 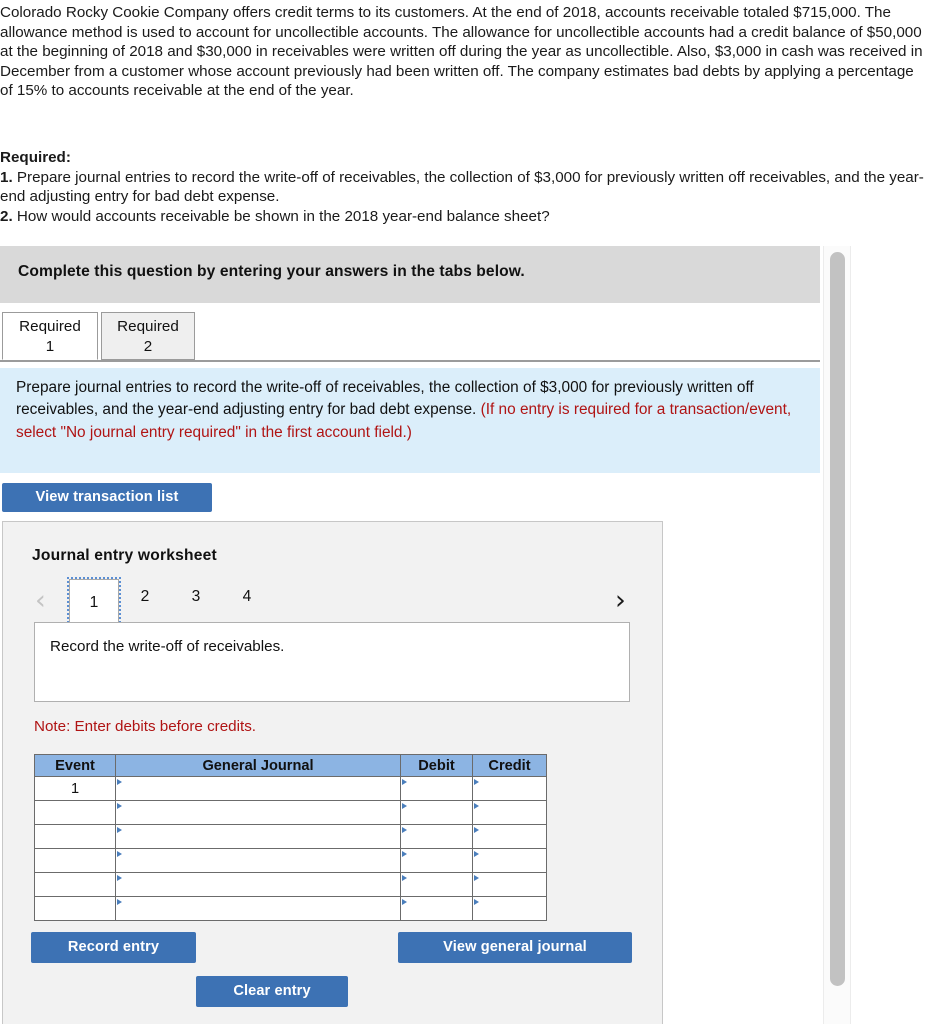 What do you see at coordinates (6, 216) in the screenshot?
I see `required-item-2-number: 2.` at bounding box center [6, 216].